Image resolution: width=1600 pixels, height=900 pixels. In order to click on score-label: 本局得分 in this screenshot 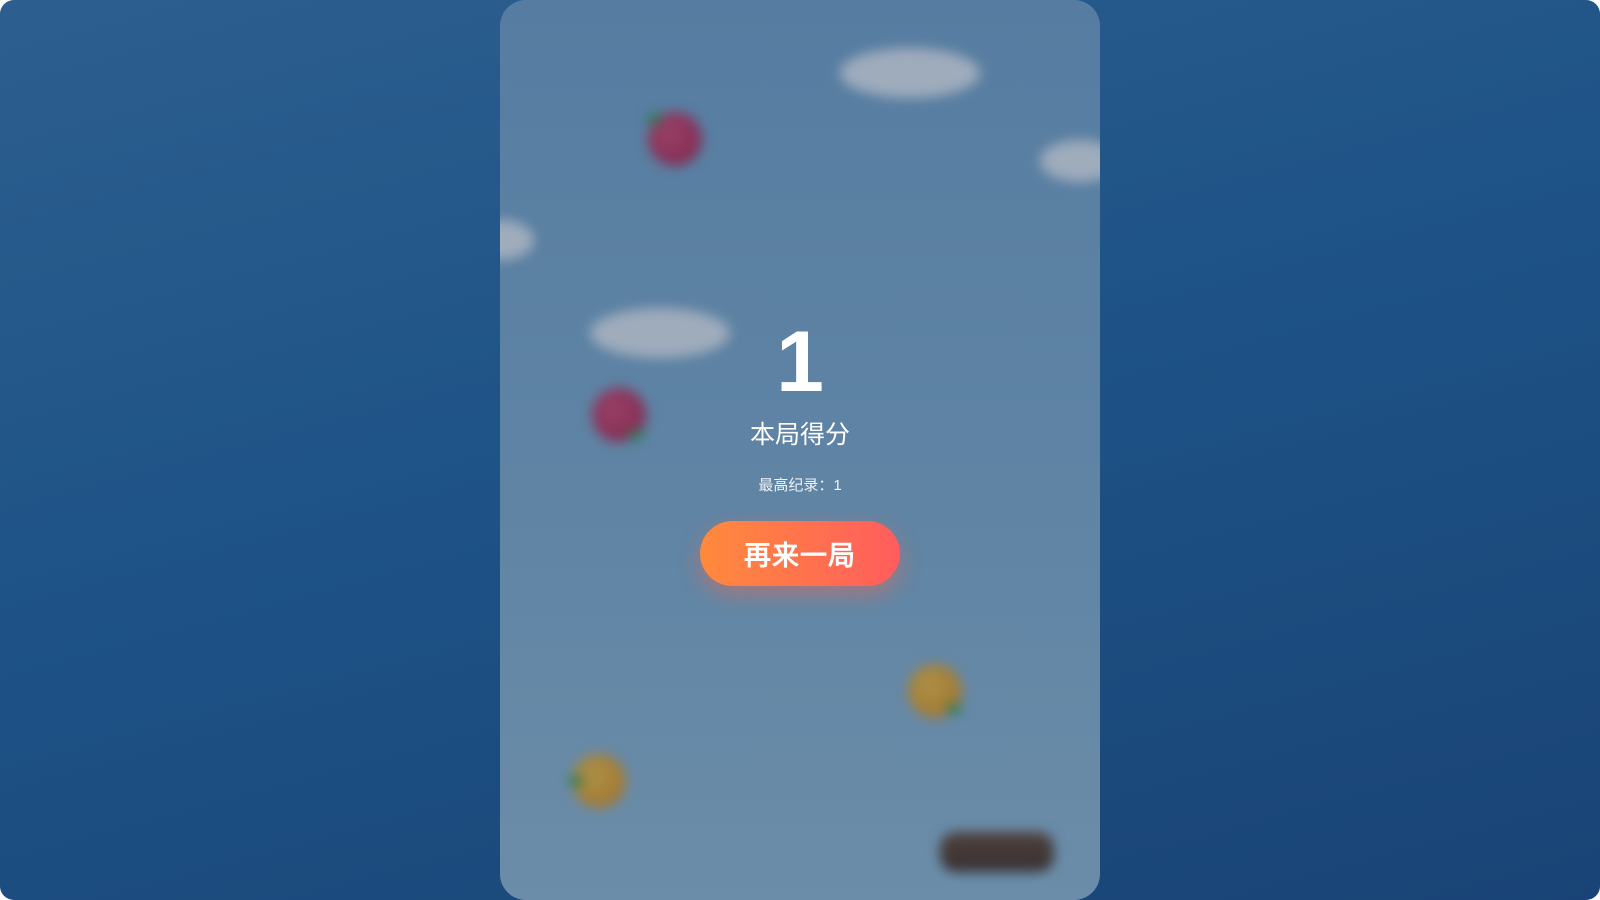, I will do `click(799, 435)`.